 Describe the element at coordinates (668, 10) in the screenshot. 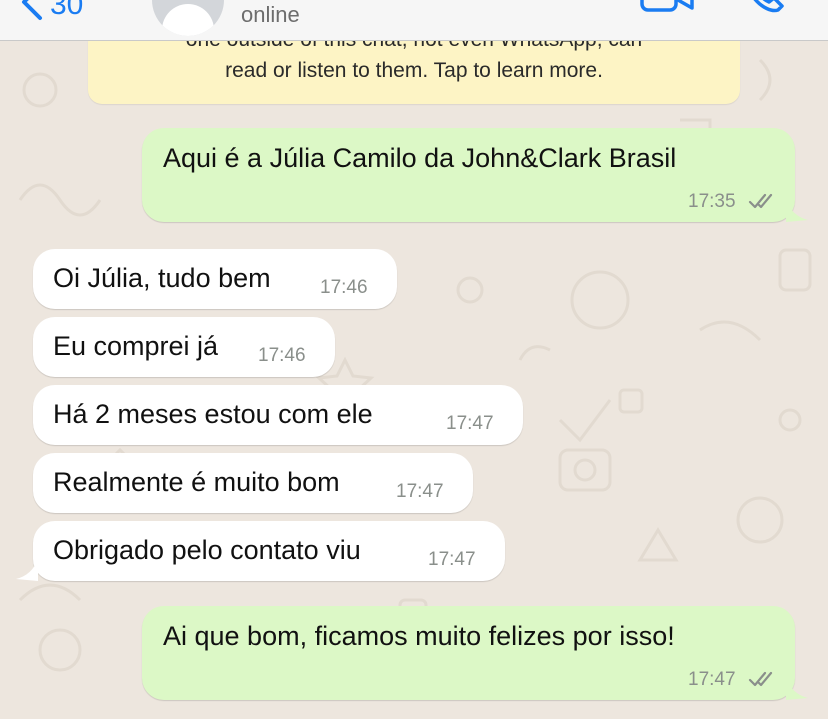

I see `video-call-icon` at that location.